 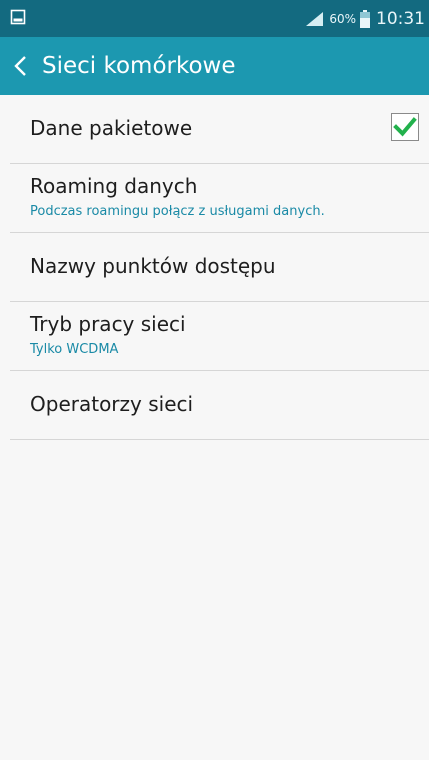 What do you see at coordinates (342, 18) in the screenshot?
I see `battery-percent: 60%` at bounding box center [342, 18].